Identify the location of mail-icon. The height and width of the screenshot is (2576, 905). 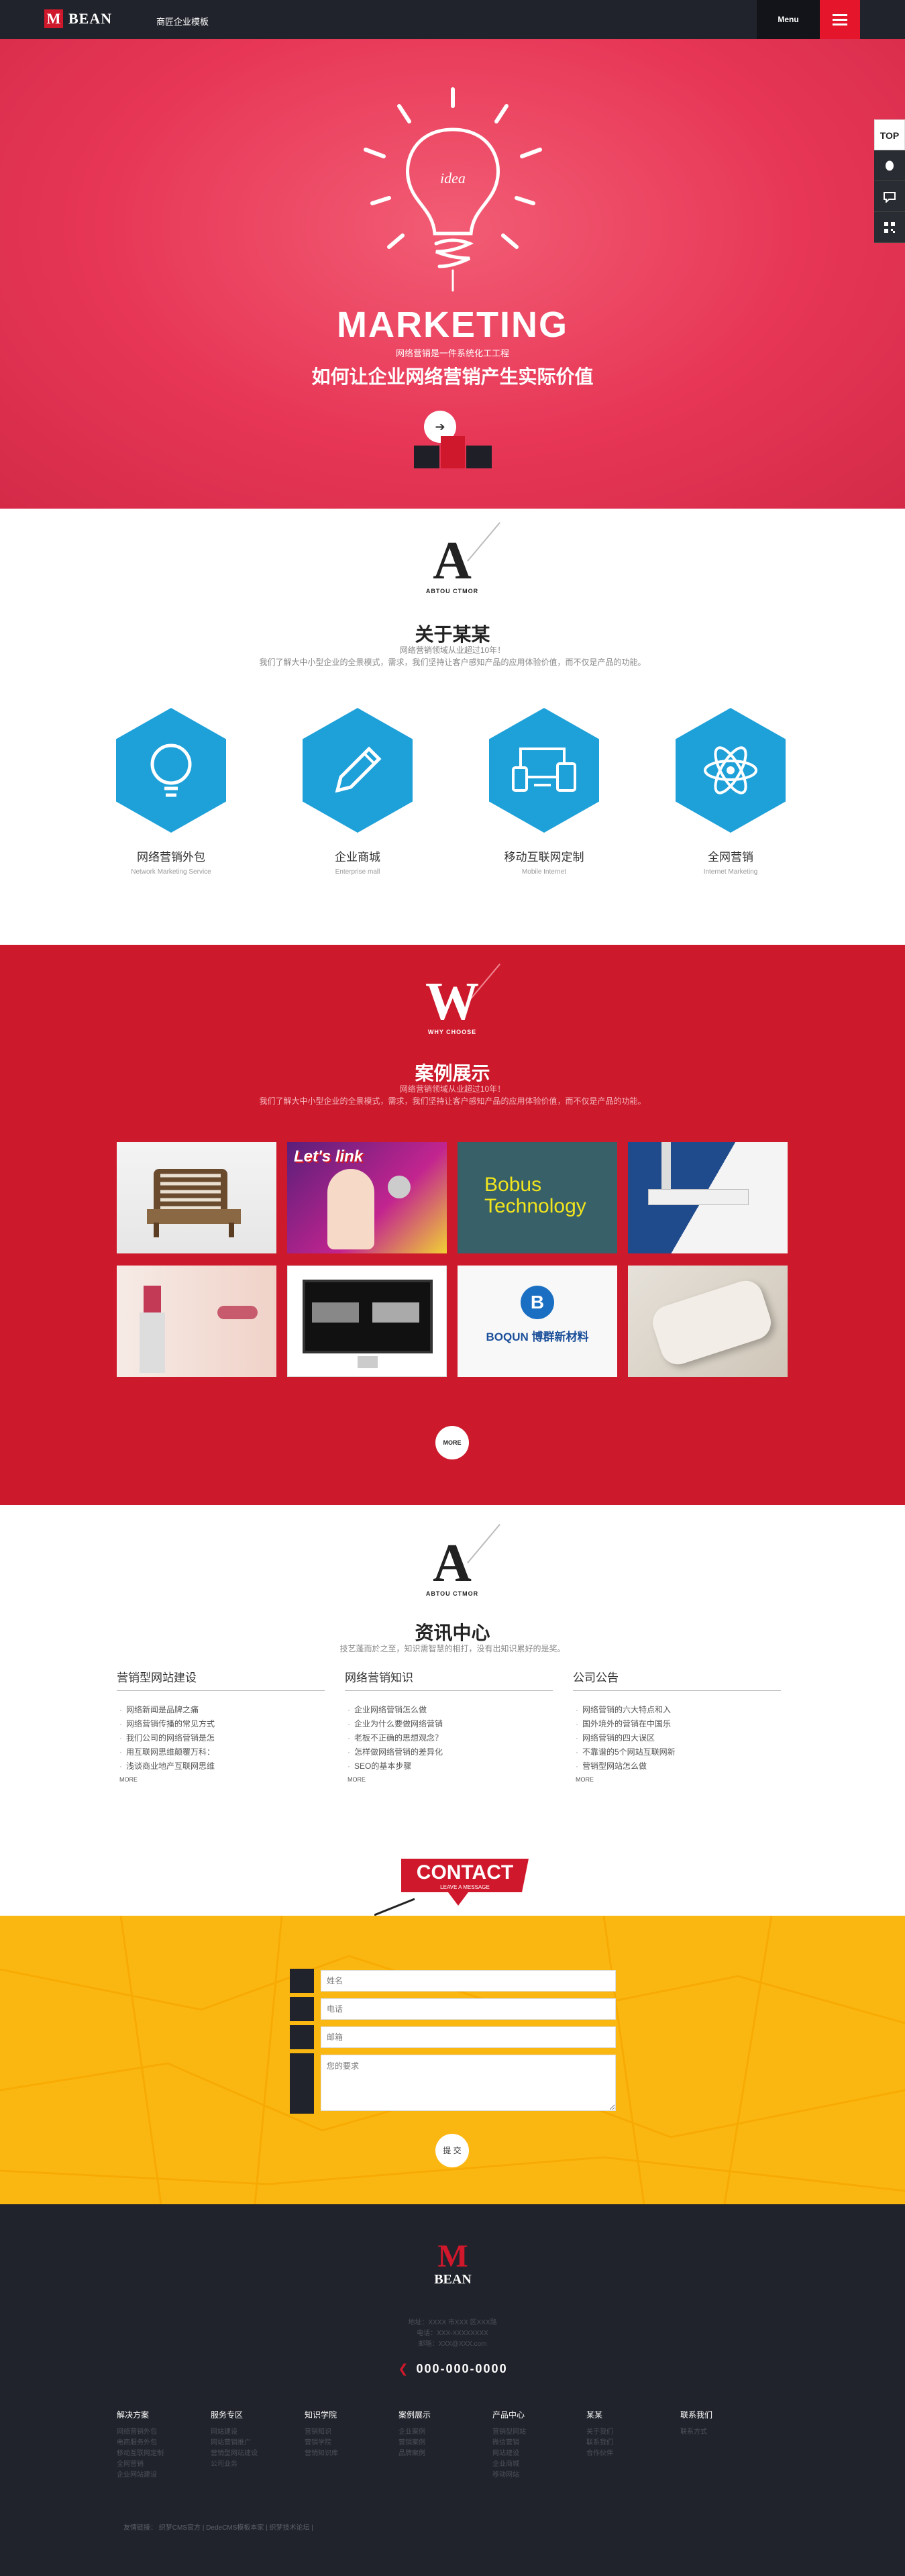
(302, 2037).